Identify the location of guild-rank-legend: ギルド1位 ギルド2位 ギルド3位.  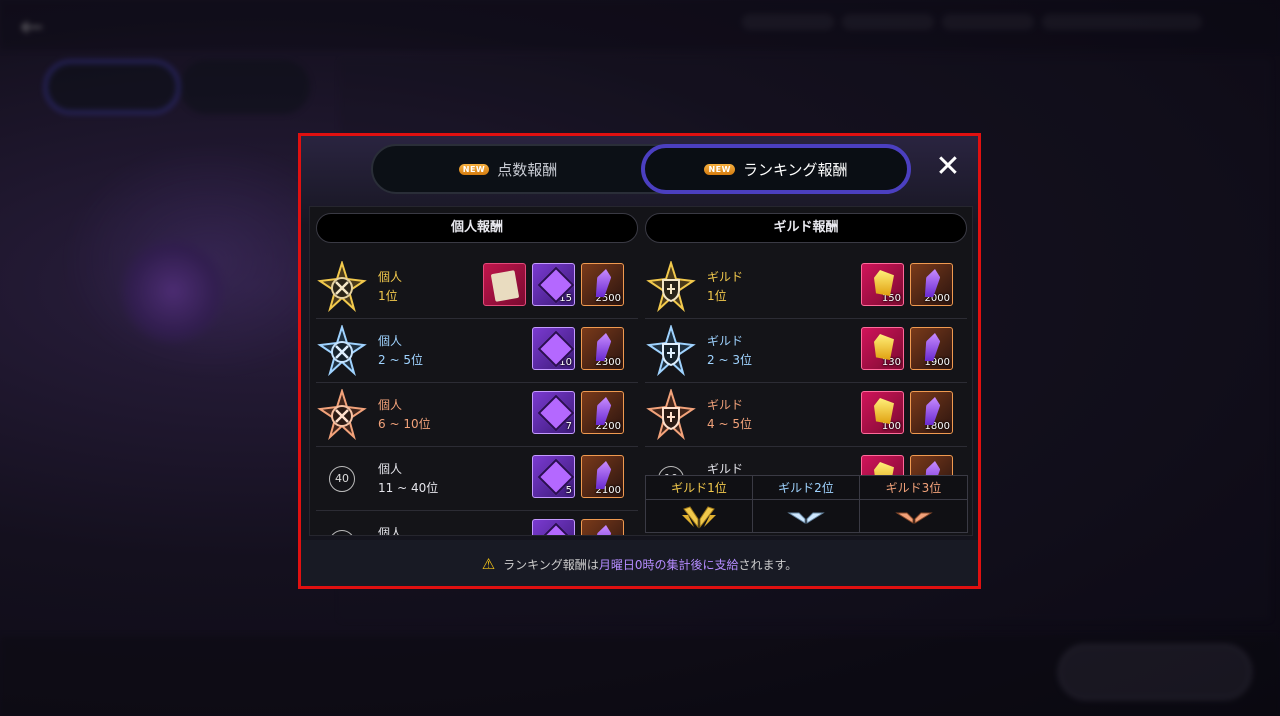
(806, 504).